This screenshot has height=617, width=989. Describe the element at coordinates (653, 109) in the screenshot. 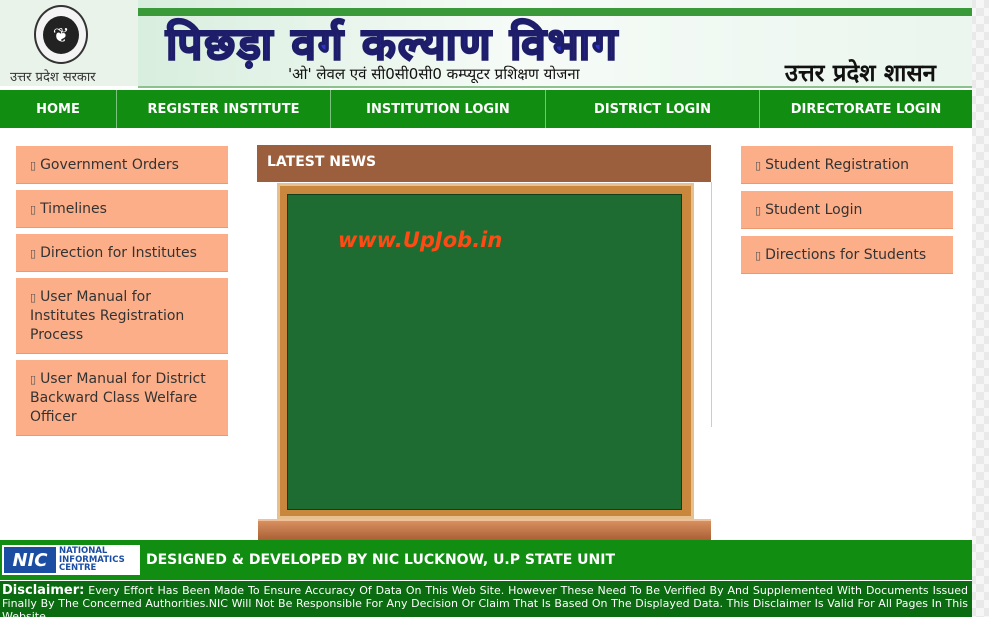

I see `nav-district-login: DISTRICT LOGIN` at that location.